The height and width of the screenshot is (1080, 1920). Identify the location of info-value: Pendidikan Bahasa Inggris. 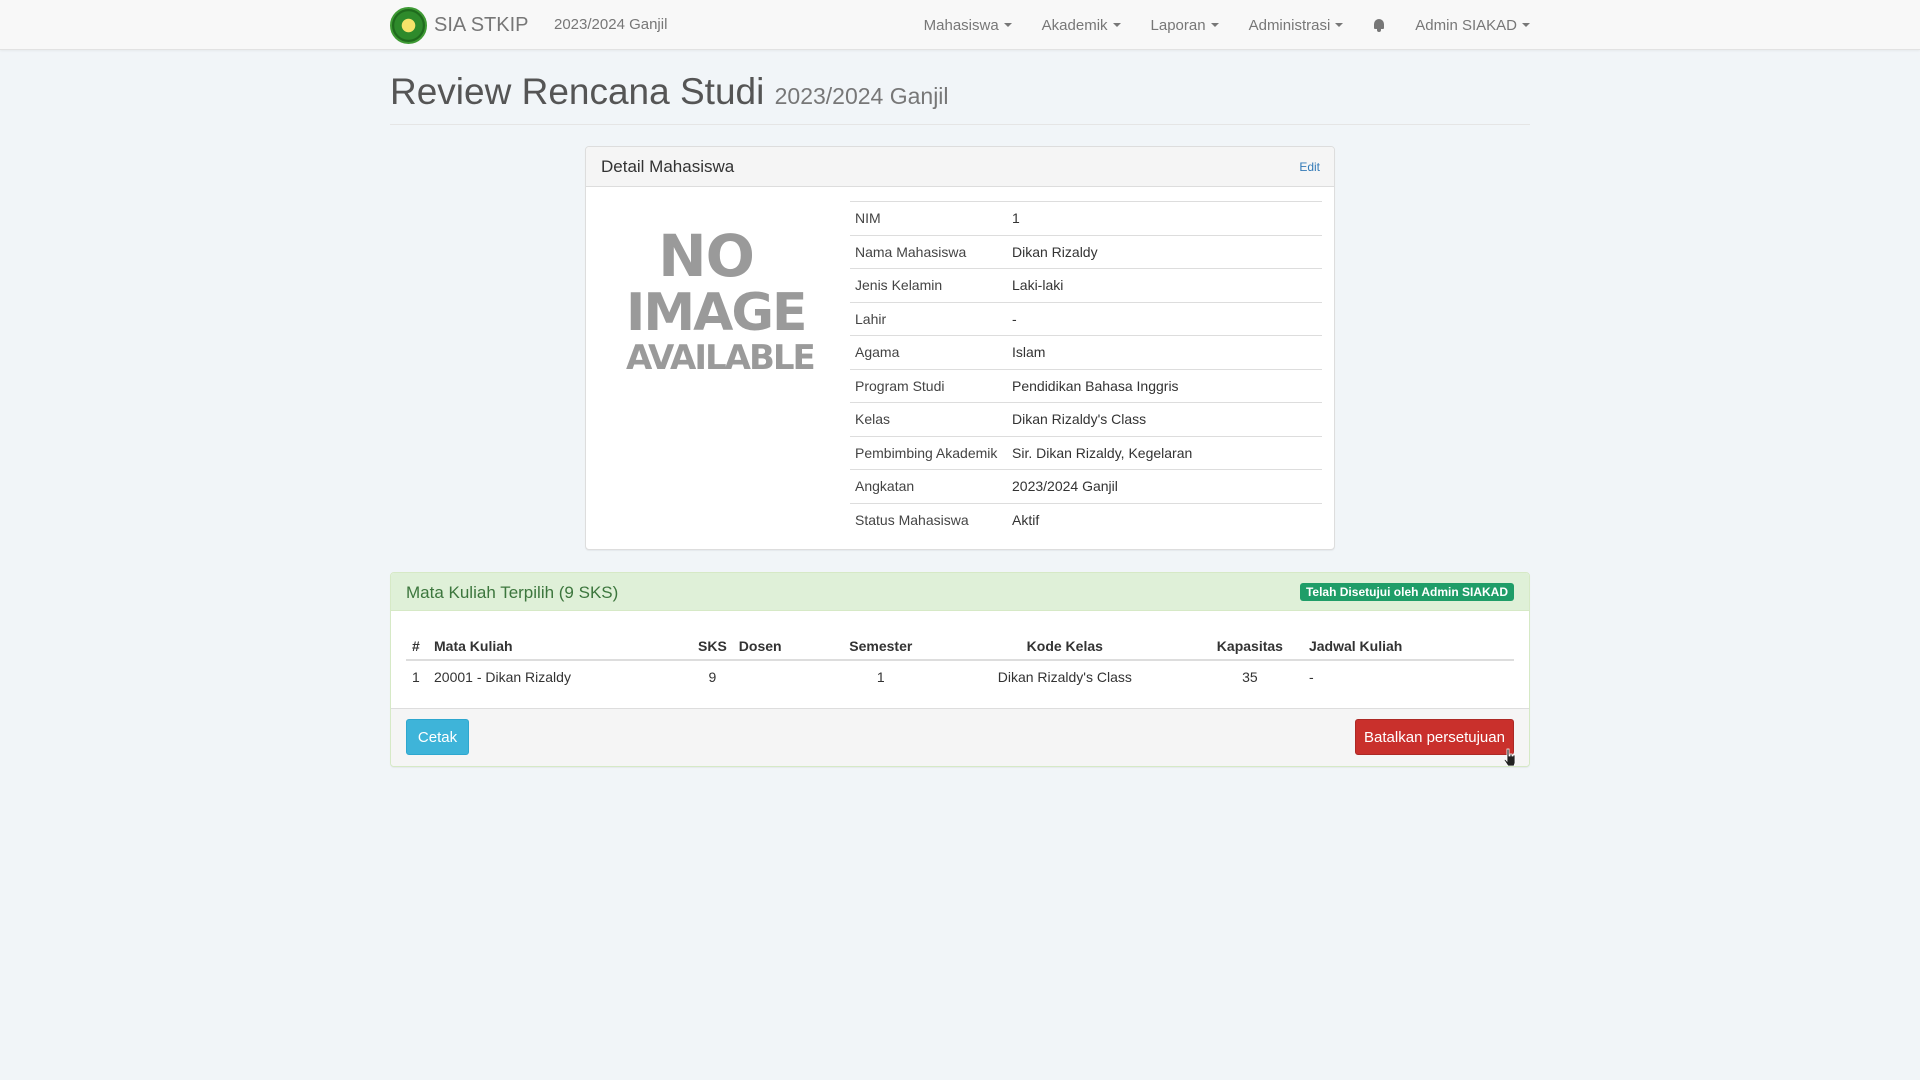
(1164, 385).